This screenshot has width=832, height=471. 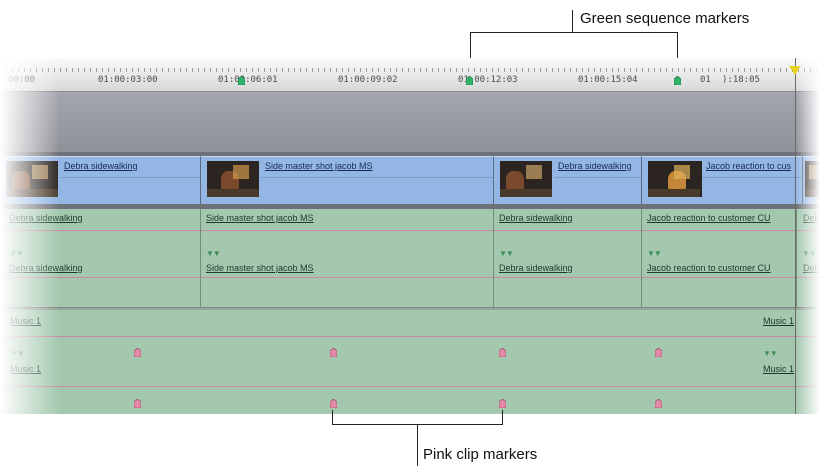 What do you see at coordinates (741, 80) in the screenshot?
I see `ruler-timecode: ):18:05` at bounding box center [741, 80].